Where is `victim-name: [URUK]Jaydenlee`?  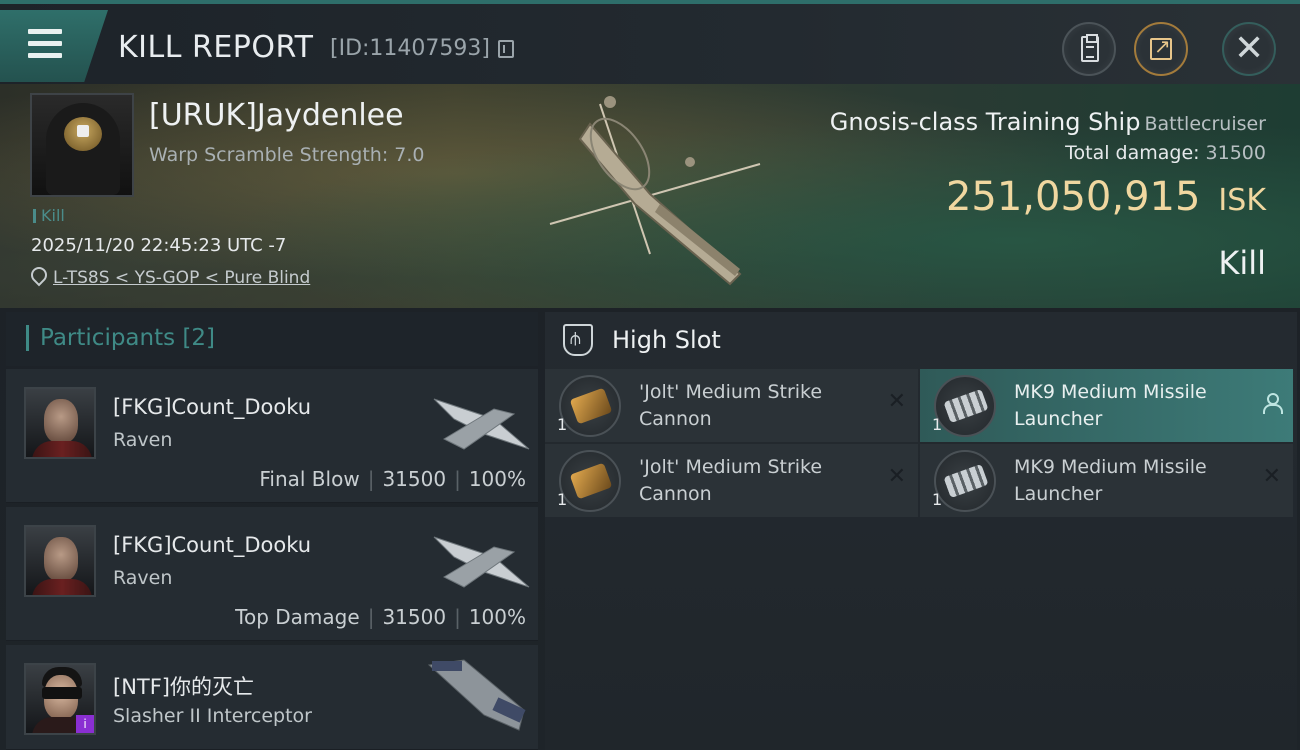 victim-name: [URUK]Jaydenlee is located at coordinates (276, 115).